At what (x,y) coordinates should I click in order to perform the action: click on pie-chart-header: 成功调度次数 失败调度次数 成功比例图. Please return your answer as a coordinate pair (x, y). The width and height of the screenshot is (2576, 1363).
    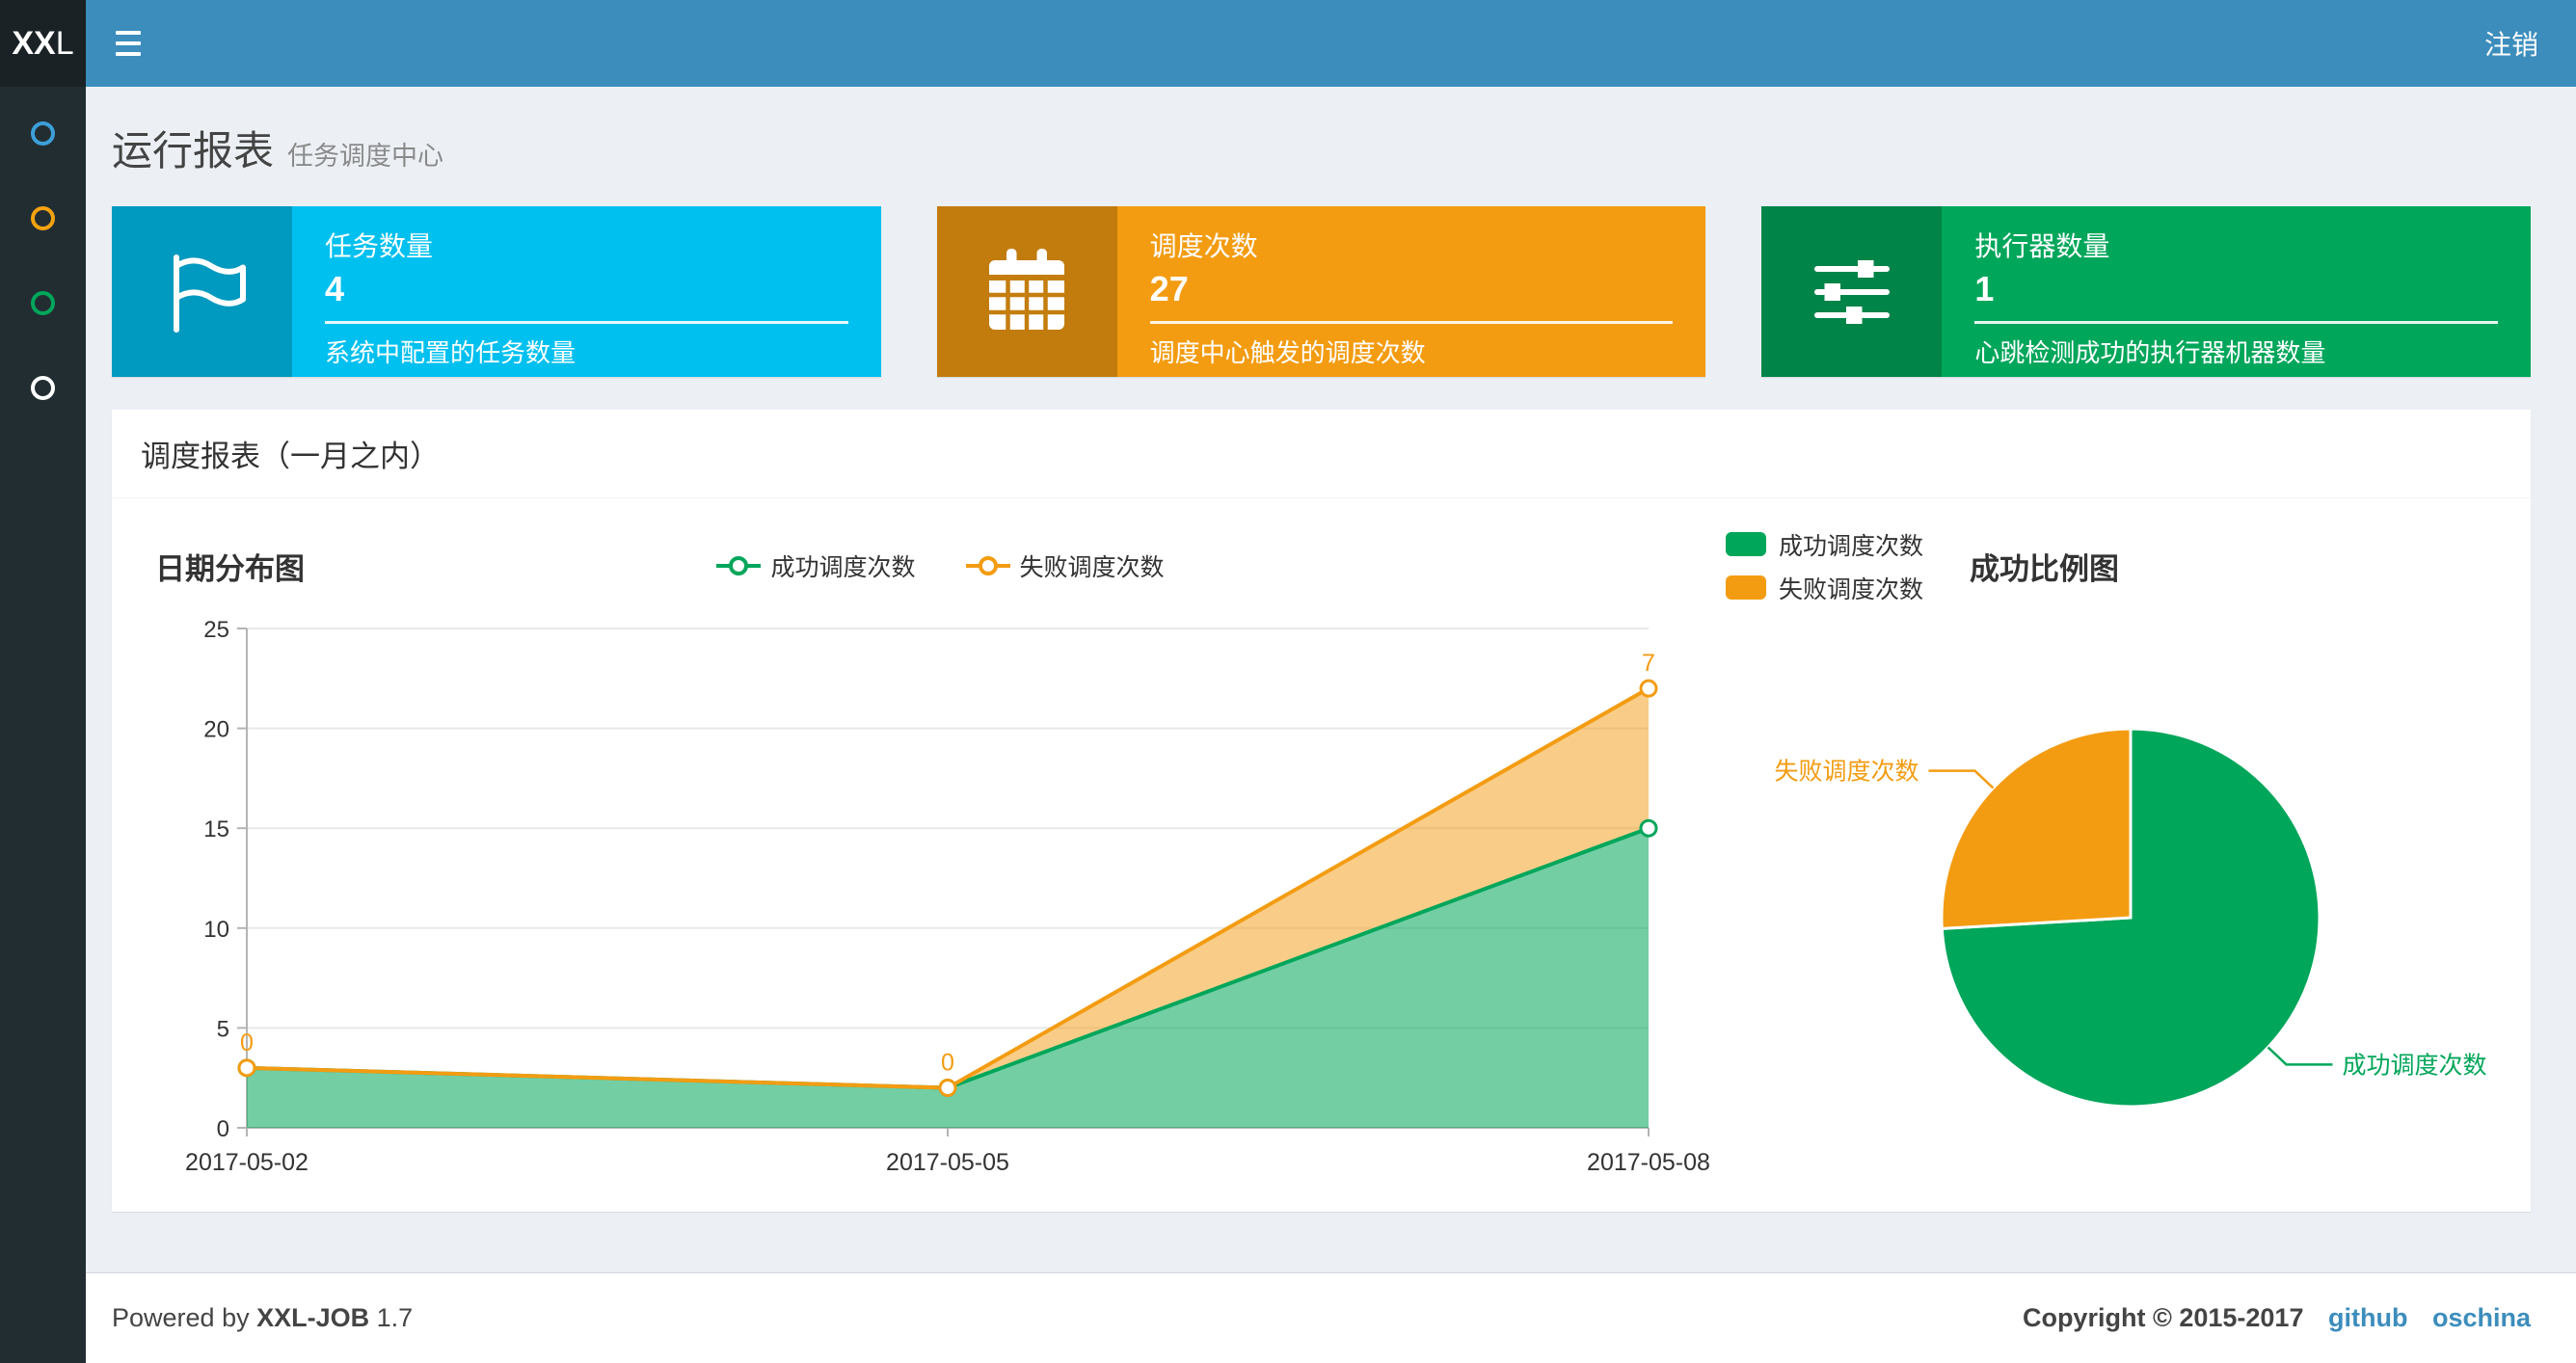
    Looking at the image, I should click on (2106, 567).